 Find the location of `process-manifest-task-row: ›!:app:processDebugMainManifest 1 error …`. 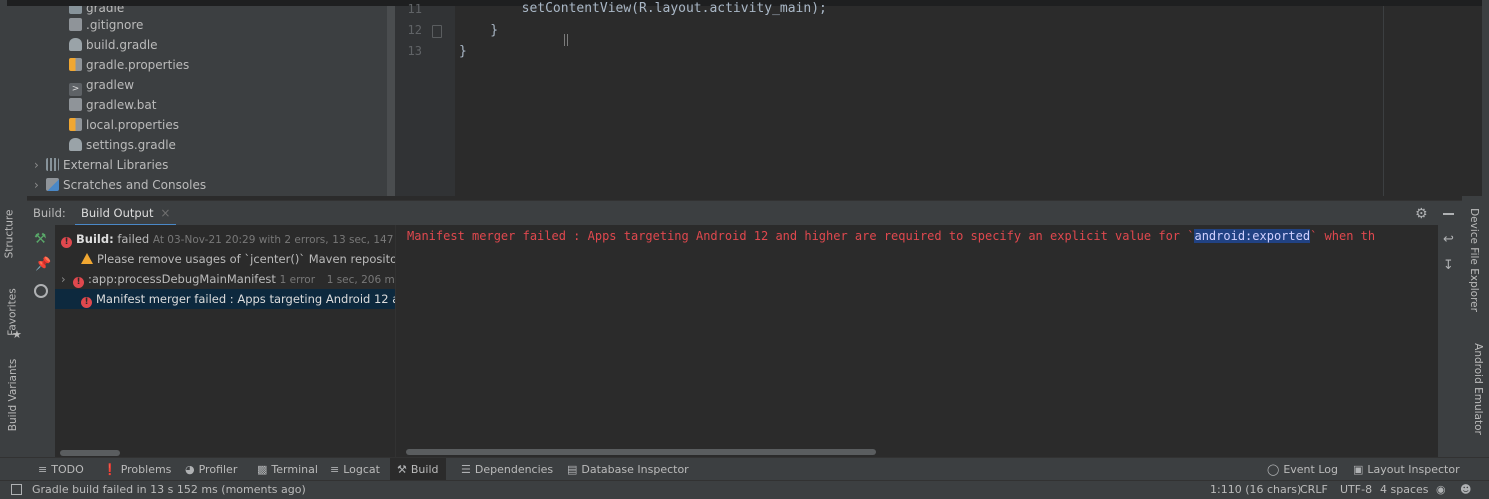

process-manifest-task-row: ›!:app:processDebugMainManifest 1 error … is located at coordinates (228, 279).